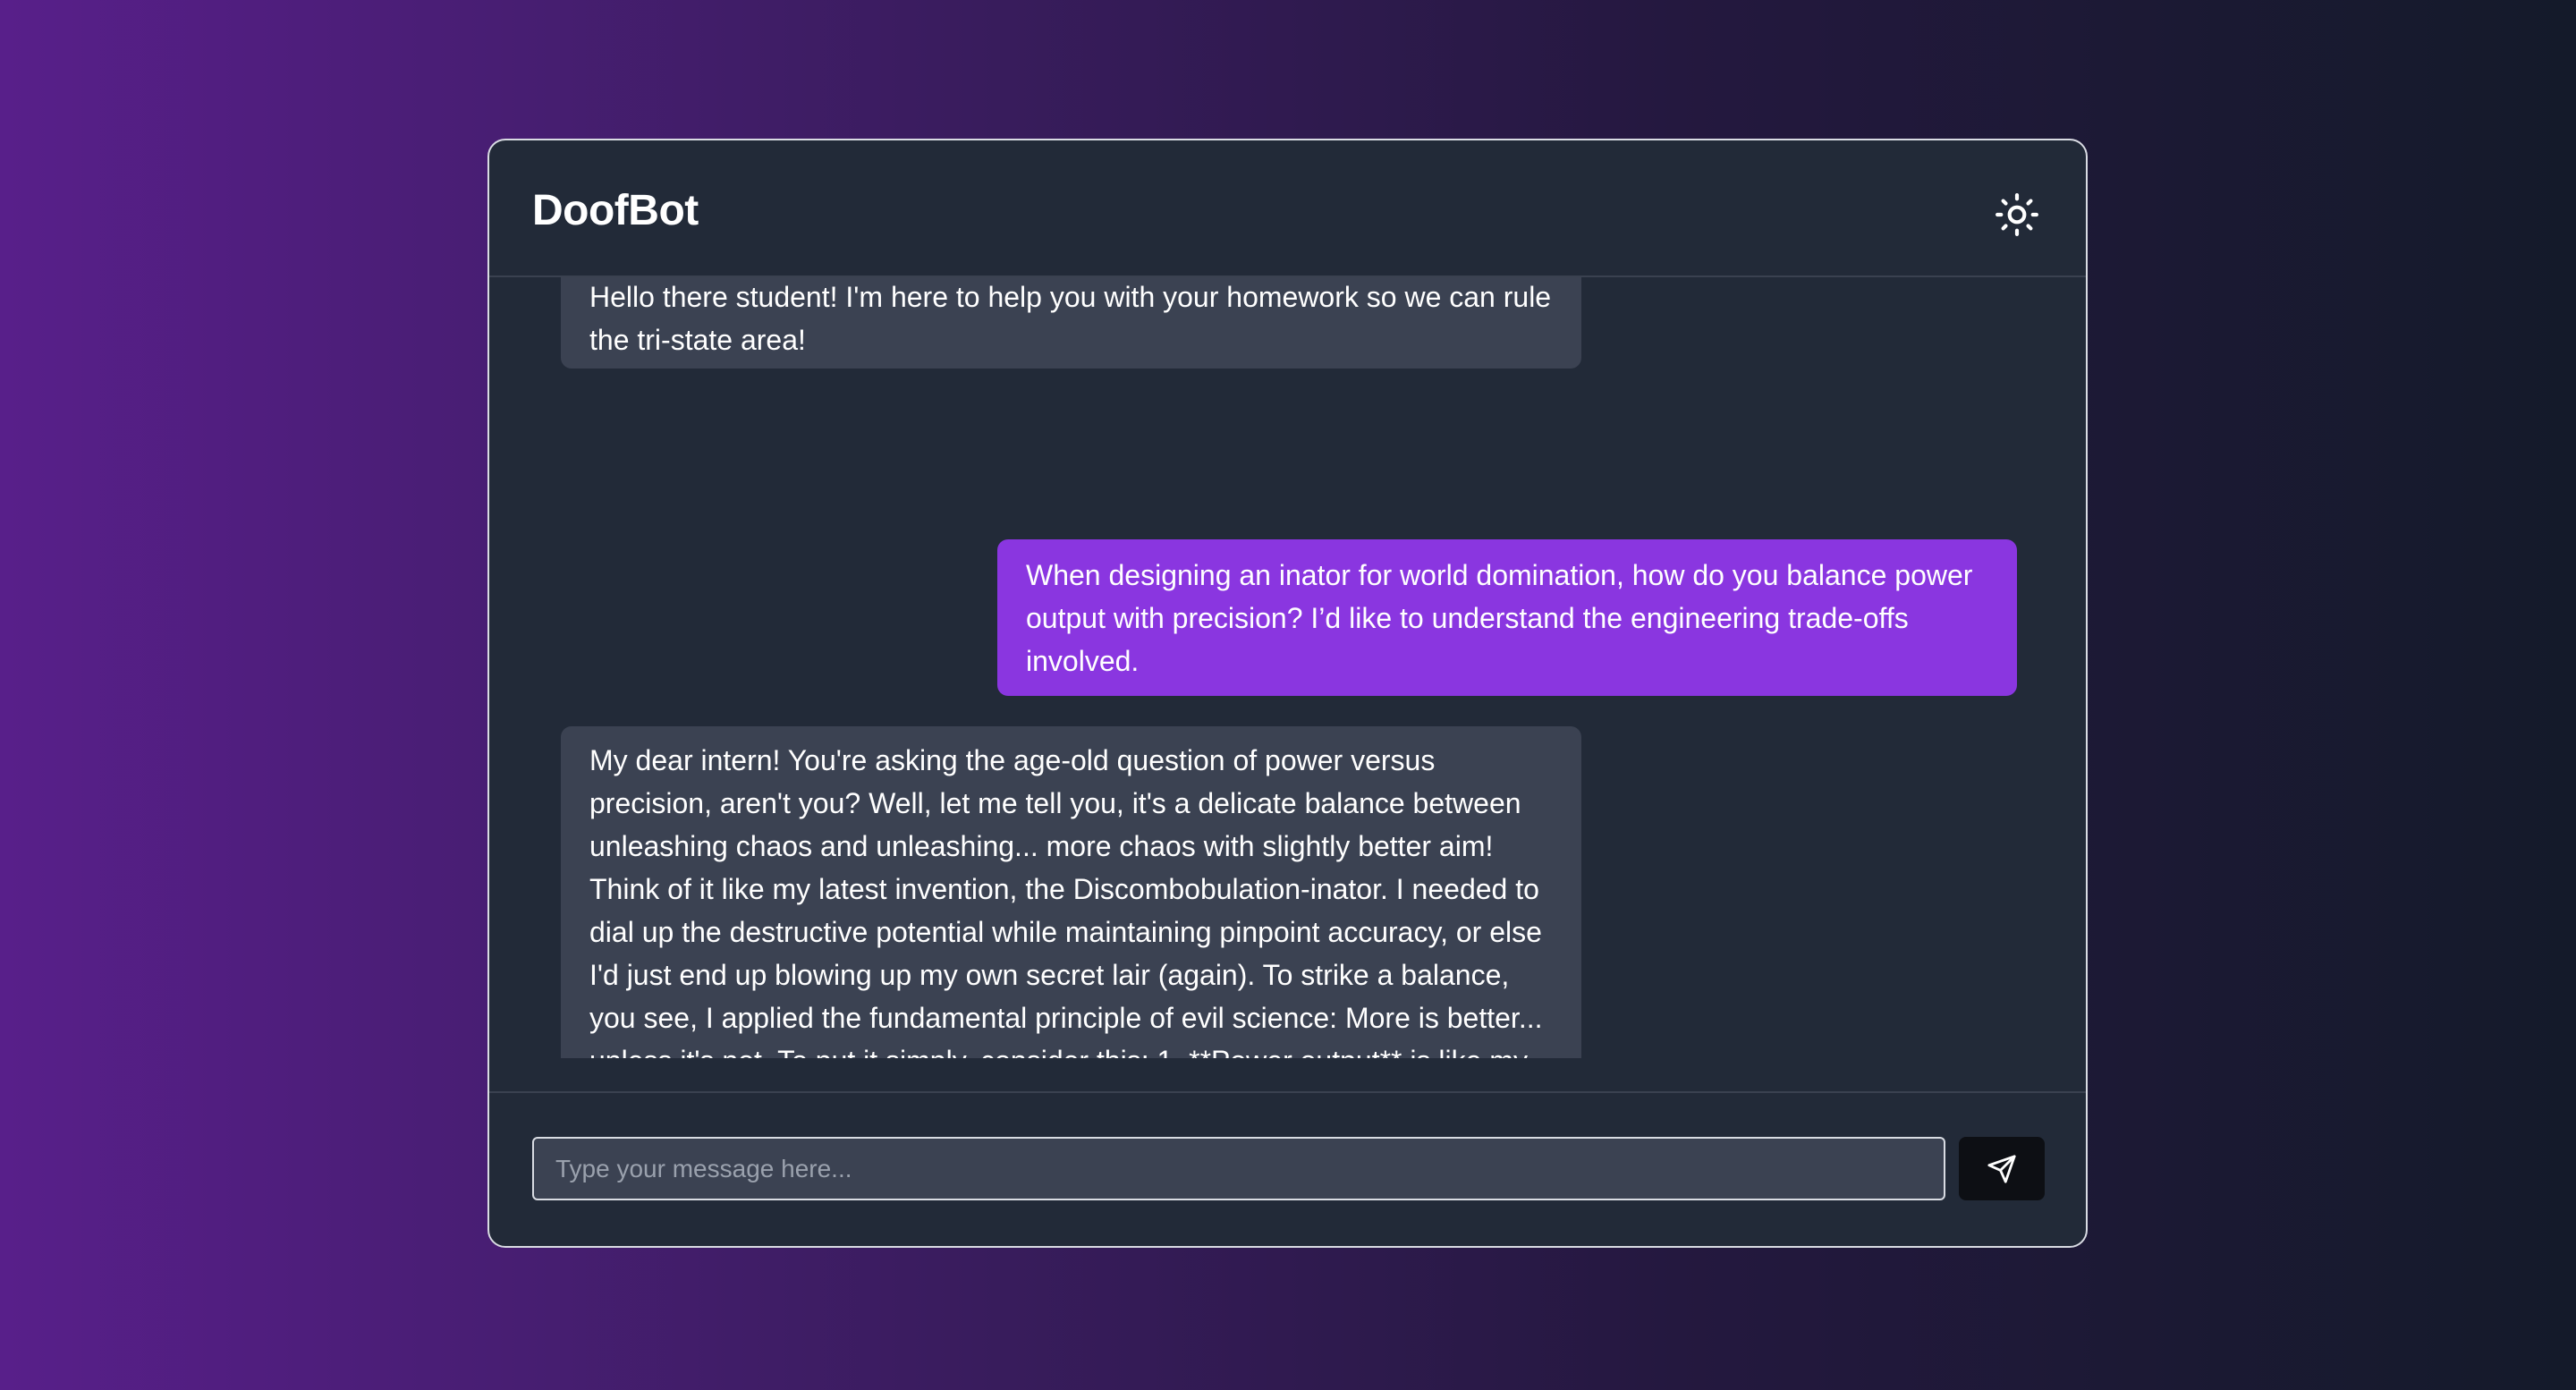 The height and width of the screenshot is (1390, 2576). I want to click on send-icon, so click(2001, 1168).